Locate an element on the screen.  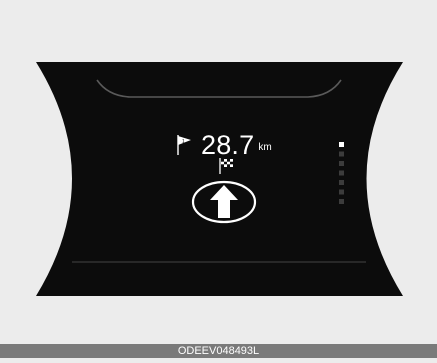
distance-unit: km is located at coordinates (265, 147).